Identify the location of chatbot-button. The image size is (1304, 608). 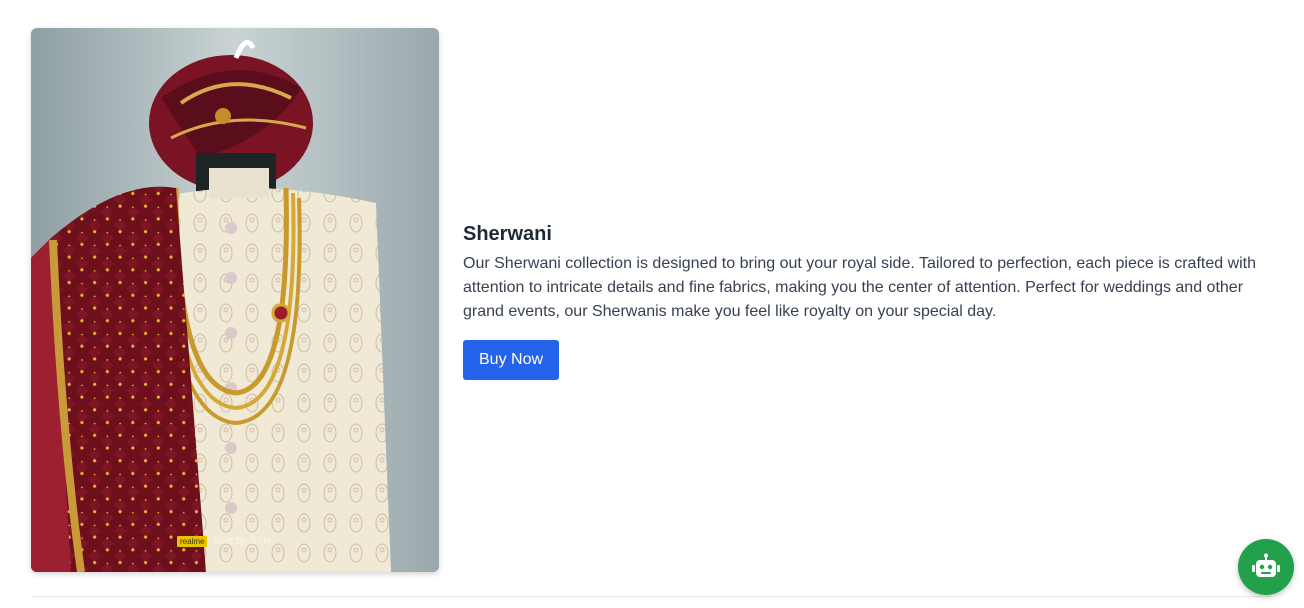
(1266, 567).